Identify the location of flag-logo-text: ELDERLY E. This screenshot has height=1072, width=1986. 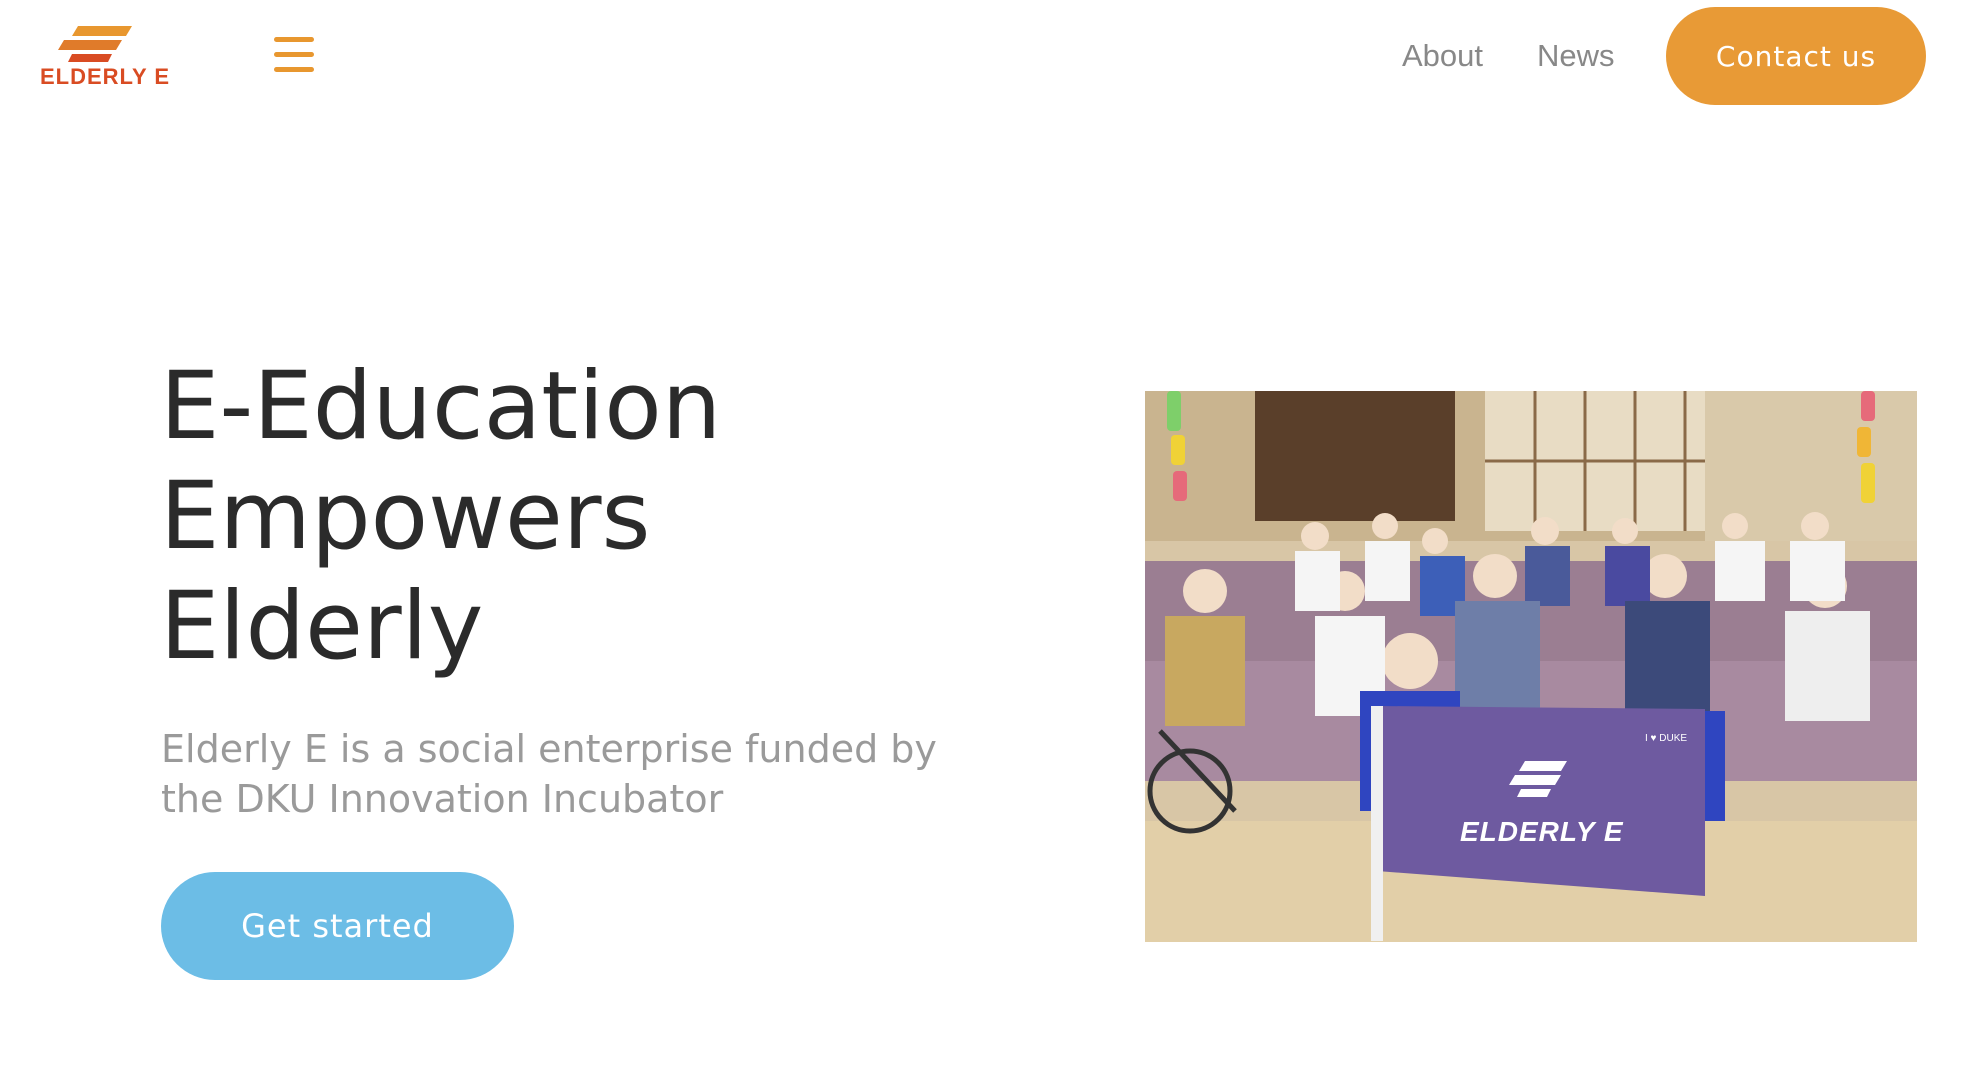
(1542, 831).